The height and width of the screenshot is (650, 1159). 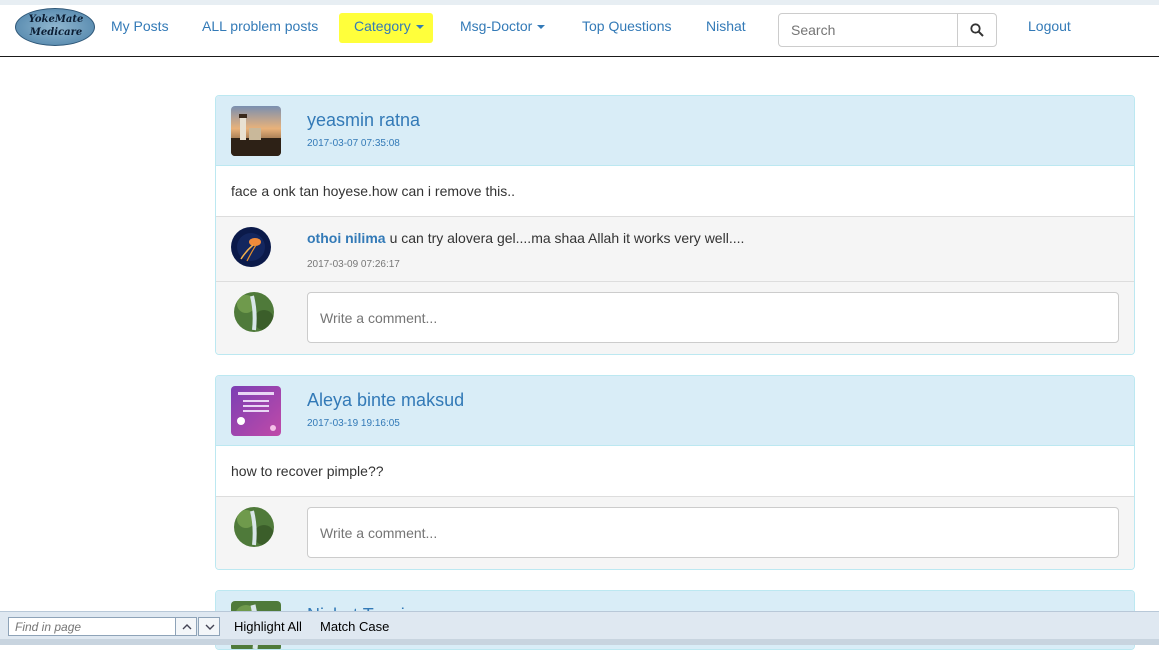 I want to click on search-input, so click(x=868, y=30).